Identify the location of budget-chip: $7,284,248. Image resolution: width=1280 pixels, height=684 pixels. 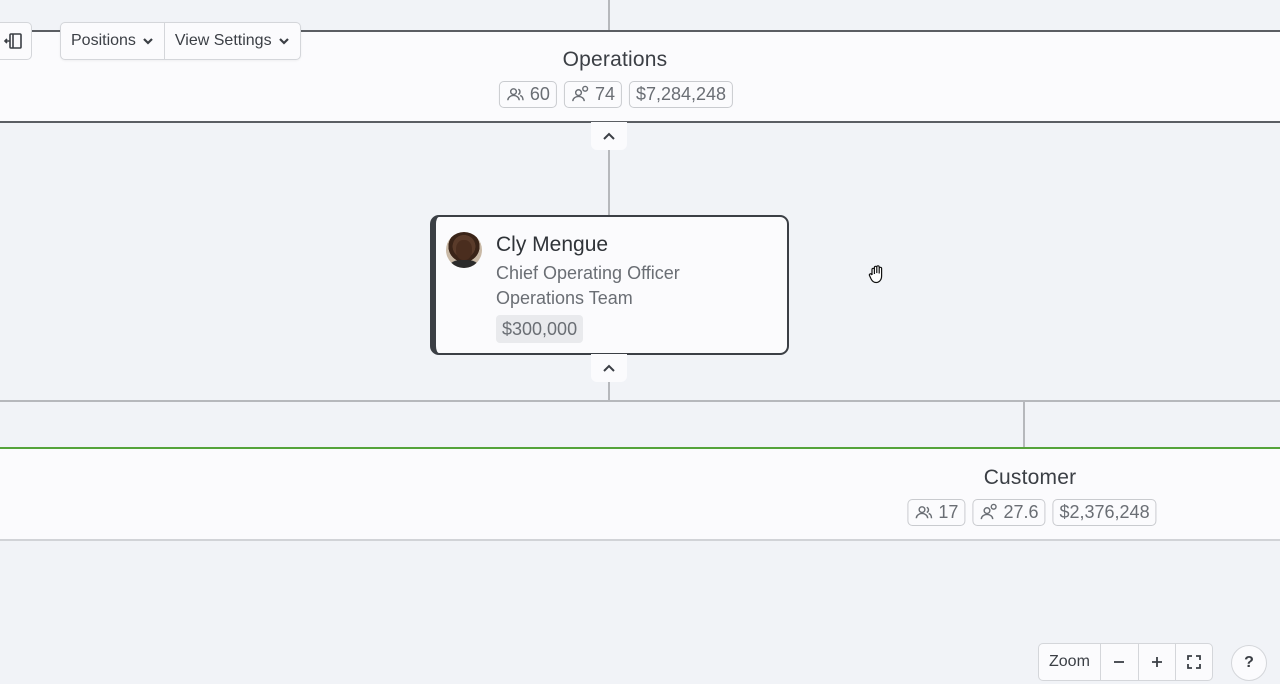
(681, 94).